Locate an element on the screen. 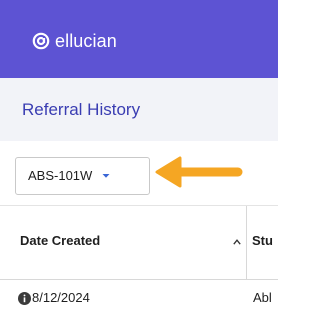 This screenshot has width=320, height=318. column-divider is located at coordinates (246, 243).